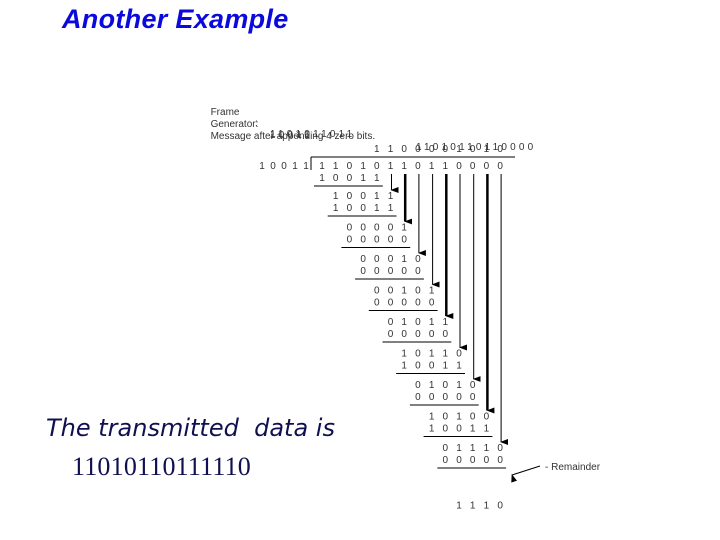 Image resolution: width=720 pixels, height=540 pixels. I want to click on transmitted-caption: The transmitted data is, so click(190, 428).